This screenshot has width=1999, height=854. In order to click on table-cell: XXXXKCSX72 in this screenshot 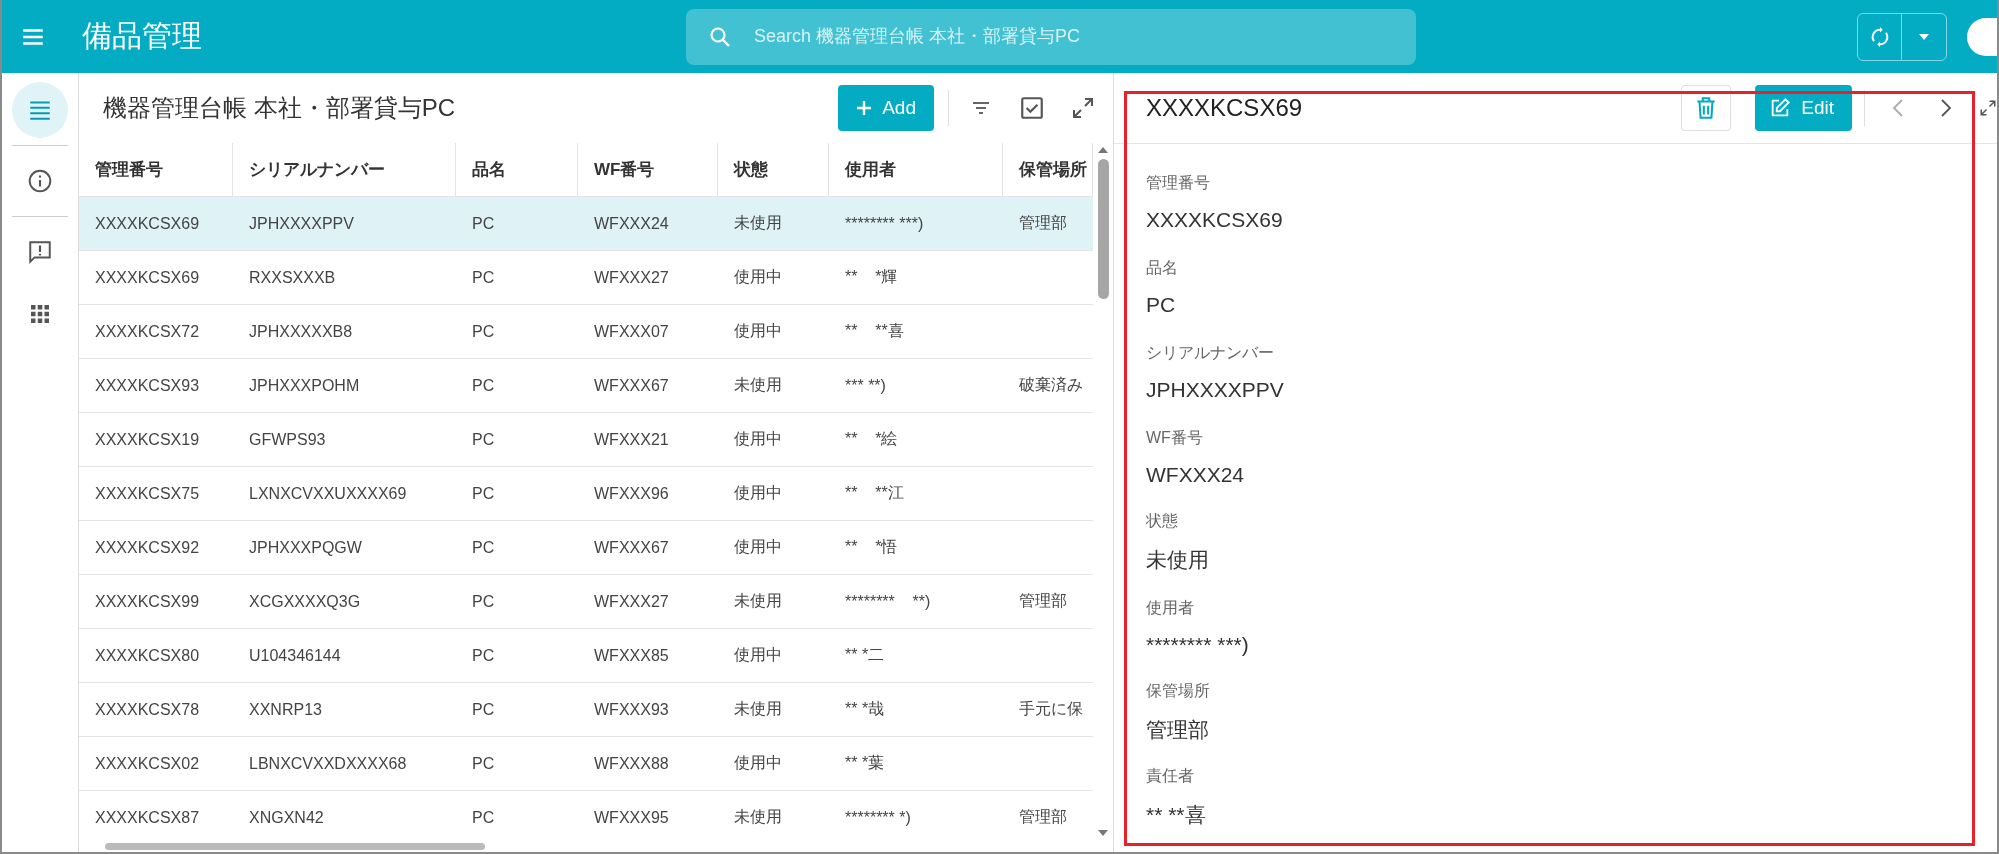, I will do `click(147, 331)`.